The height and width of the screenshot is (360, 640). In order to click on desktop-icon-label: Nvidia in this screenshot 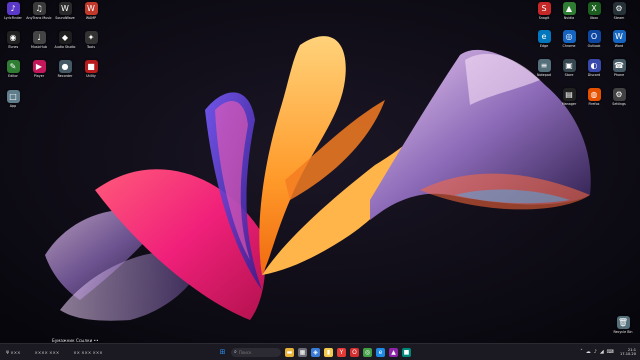, I will do `click(569, 18)`.